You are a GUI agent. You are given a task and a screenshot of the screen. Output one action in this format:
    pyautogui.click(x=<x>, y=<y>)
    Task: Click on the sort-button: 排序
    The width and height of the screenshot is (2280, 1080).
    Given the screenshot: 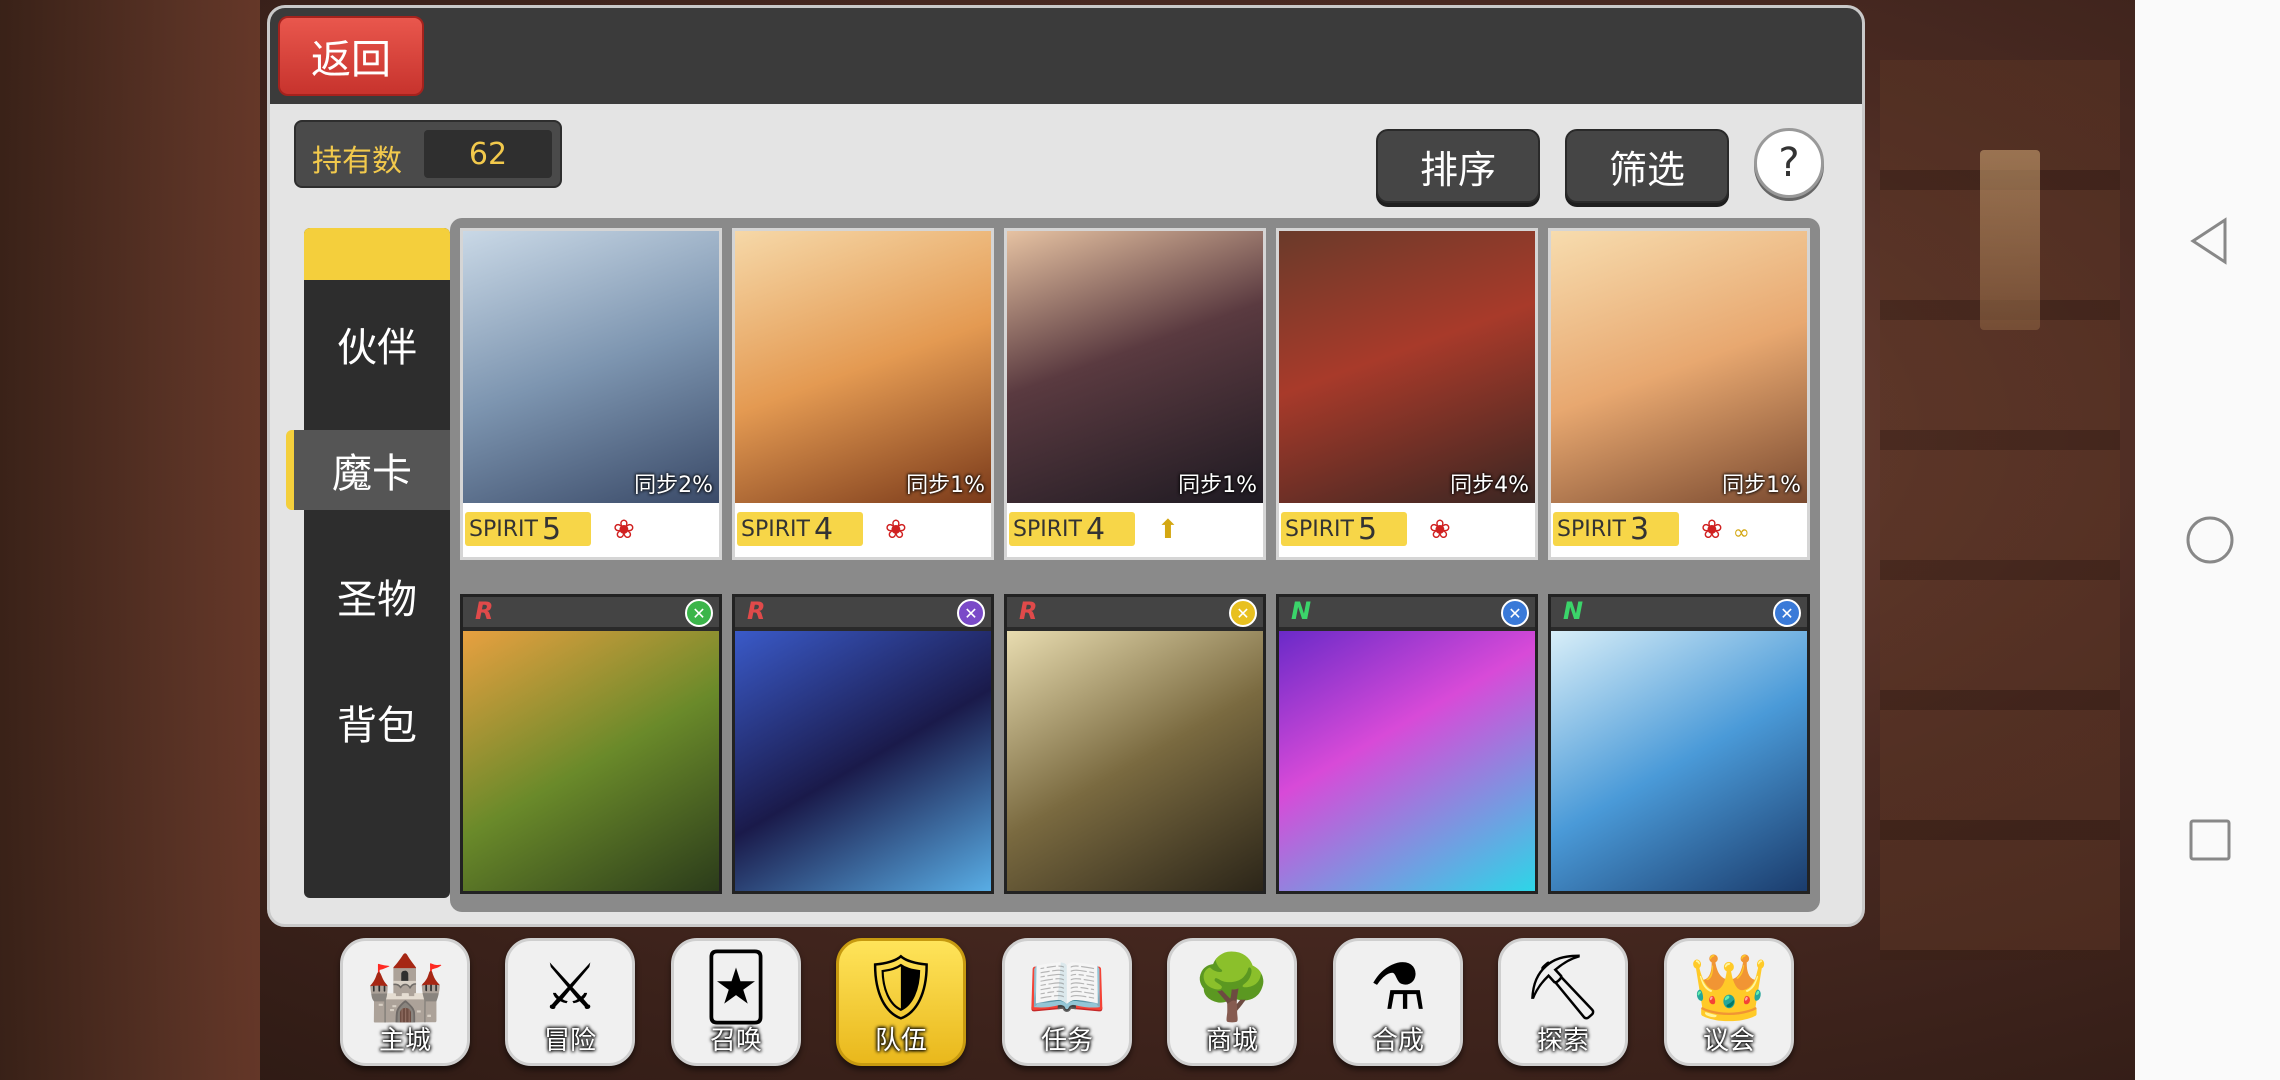 What is the action you would take?
    pyautogui.click(x=1458, y=166)
    